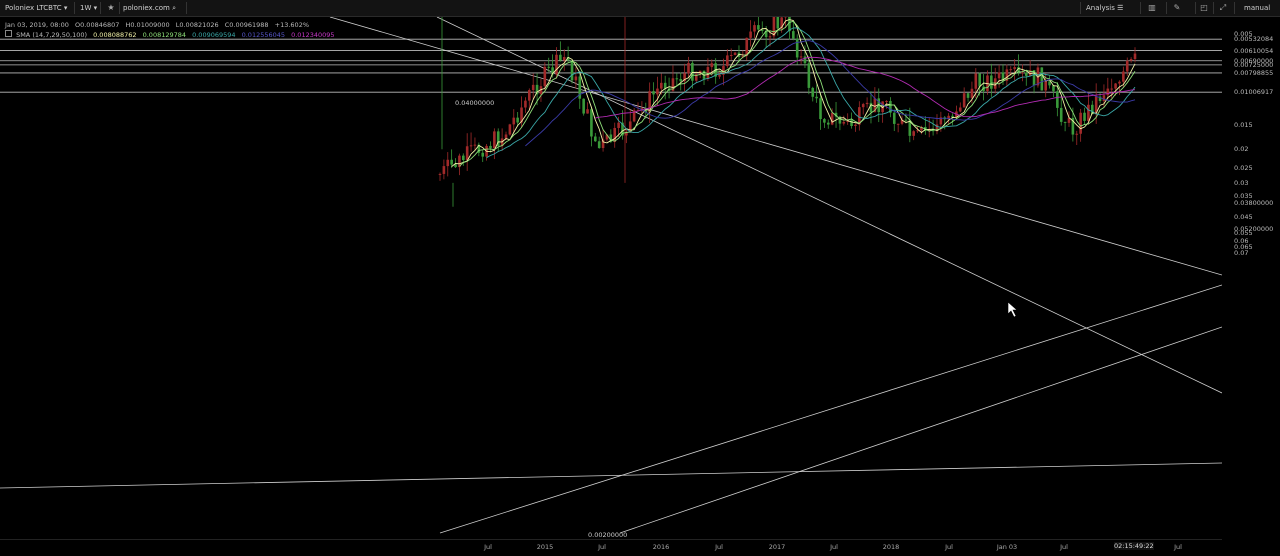  Describe the element at coordinates (1241, 183) in the screenshot. I see `price-tick-label: 0.03` at that location.